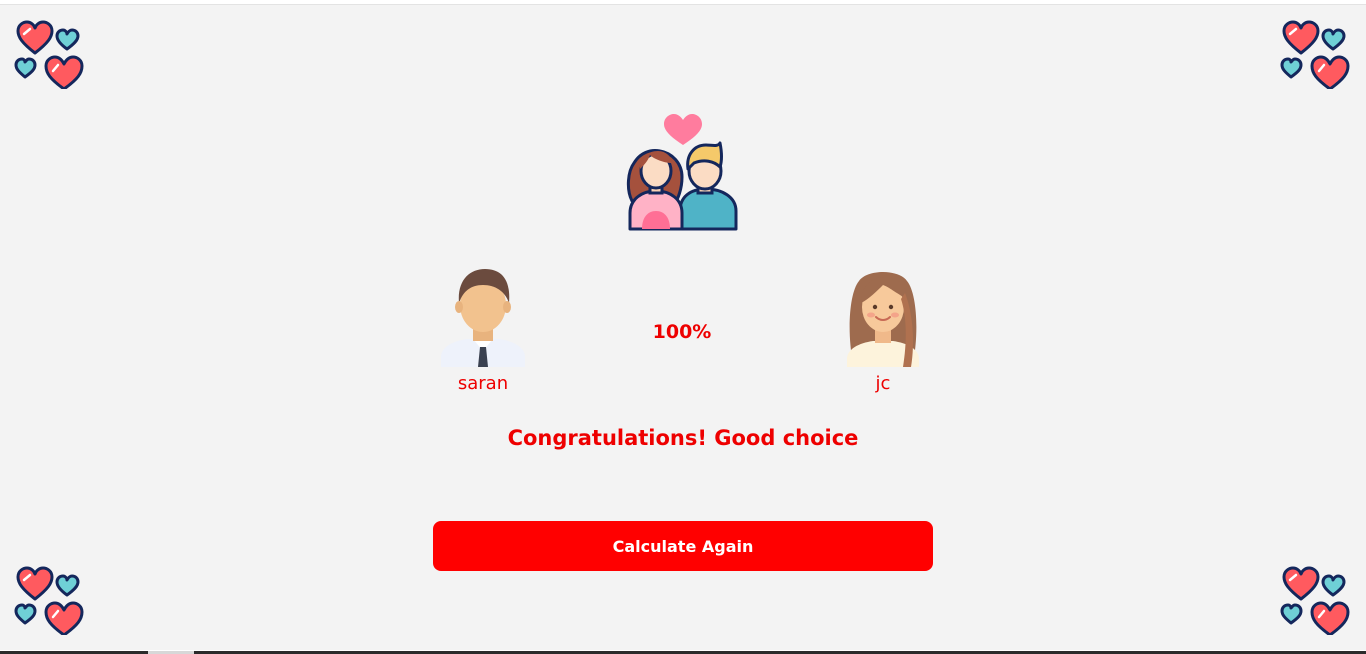 The width and height of the screenshot is (1366, 654). What do you see at coordinates (483, 318) in the screenshot?
I see `male-avatar-icon` at bounding box center [483, 318].